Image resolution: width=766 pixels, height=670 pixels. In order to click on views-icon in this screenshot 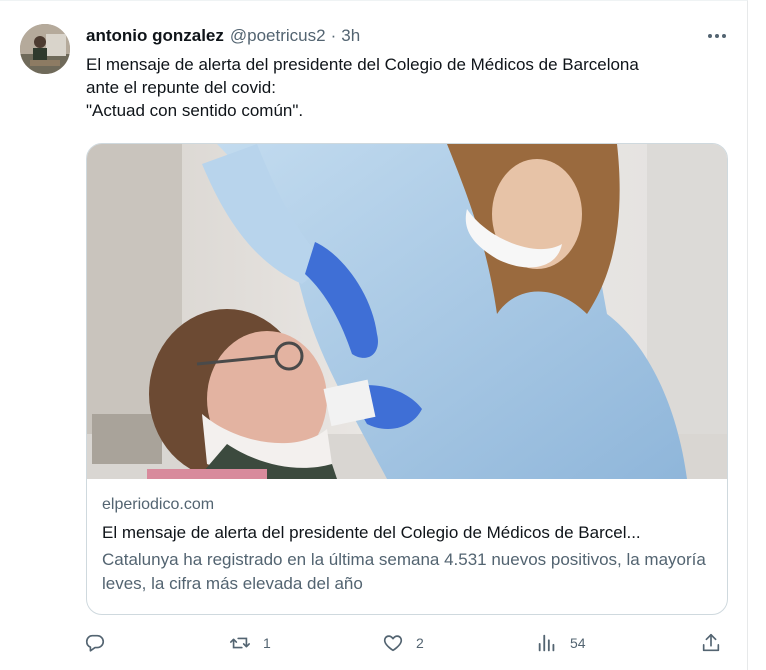, I will do `click(546, 643)`.